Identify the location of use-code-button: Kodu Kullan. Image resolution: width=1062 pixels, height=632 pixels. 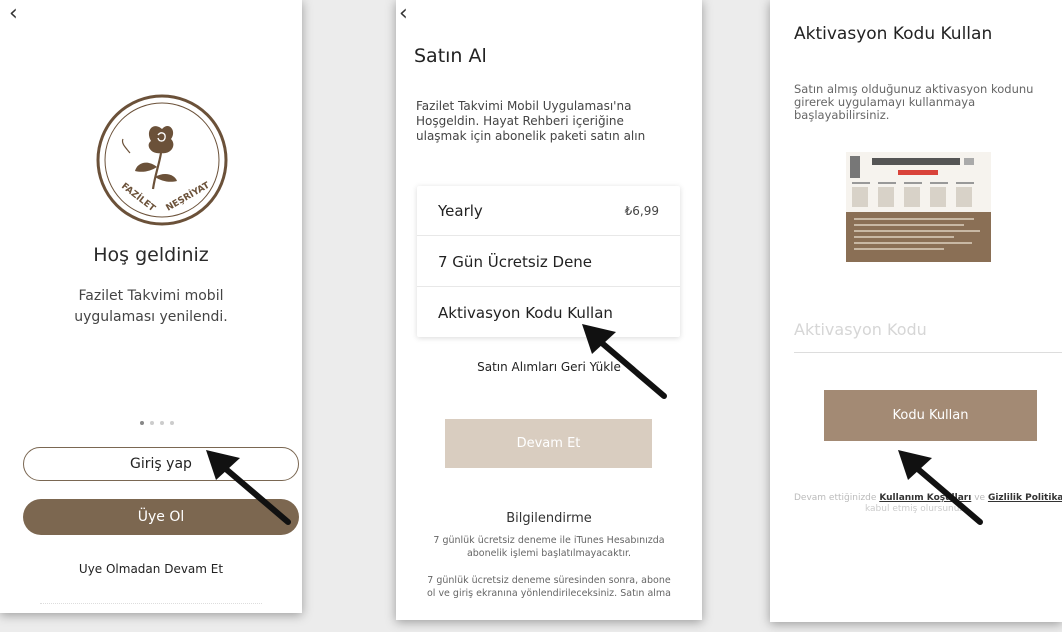
(930, 415).